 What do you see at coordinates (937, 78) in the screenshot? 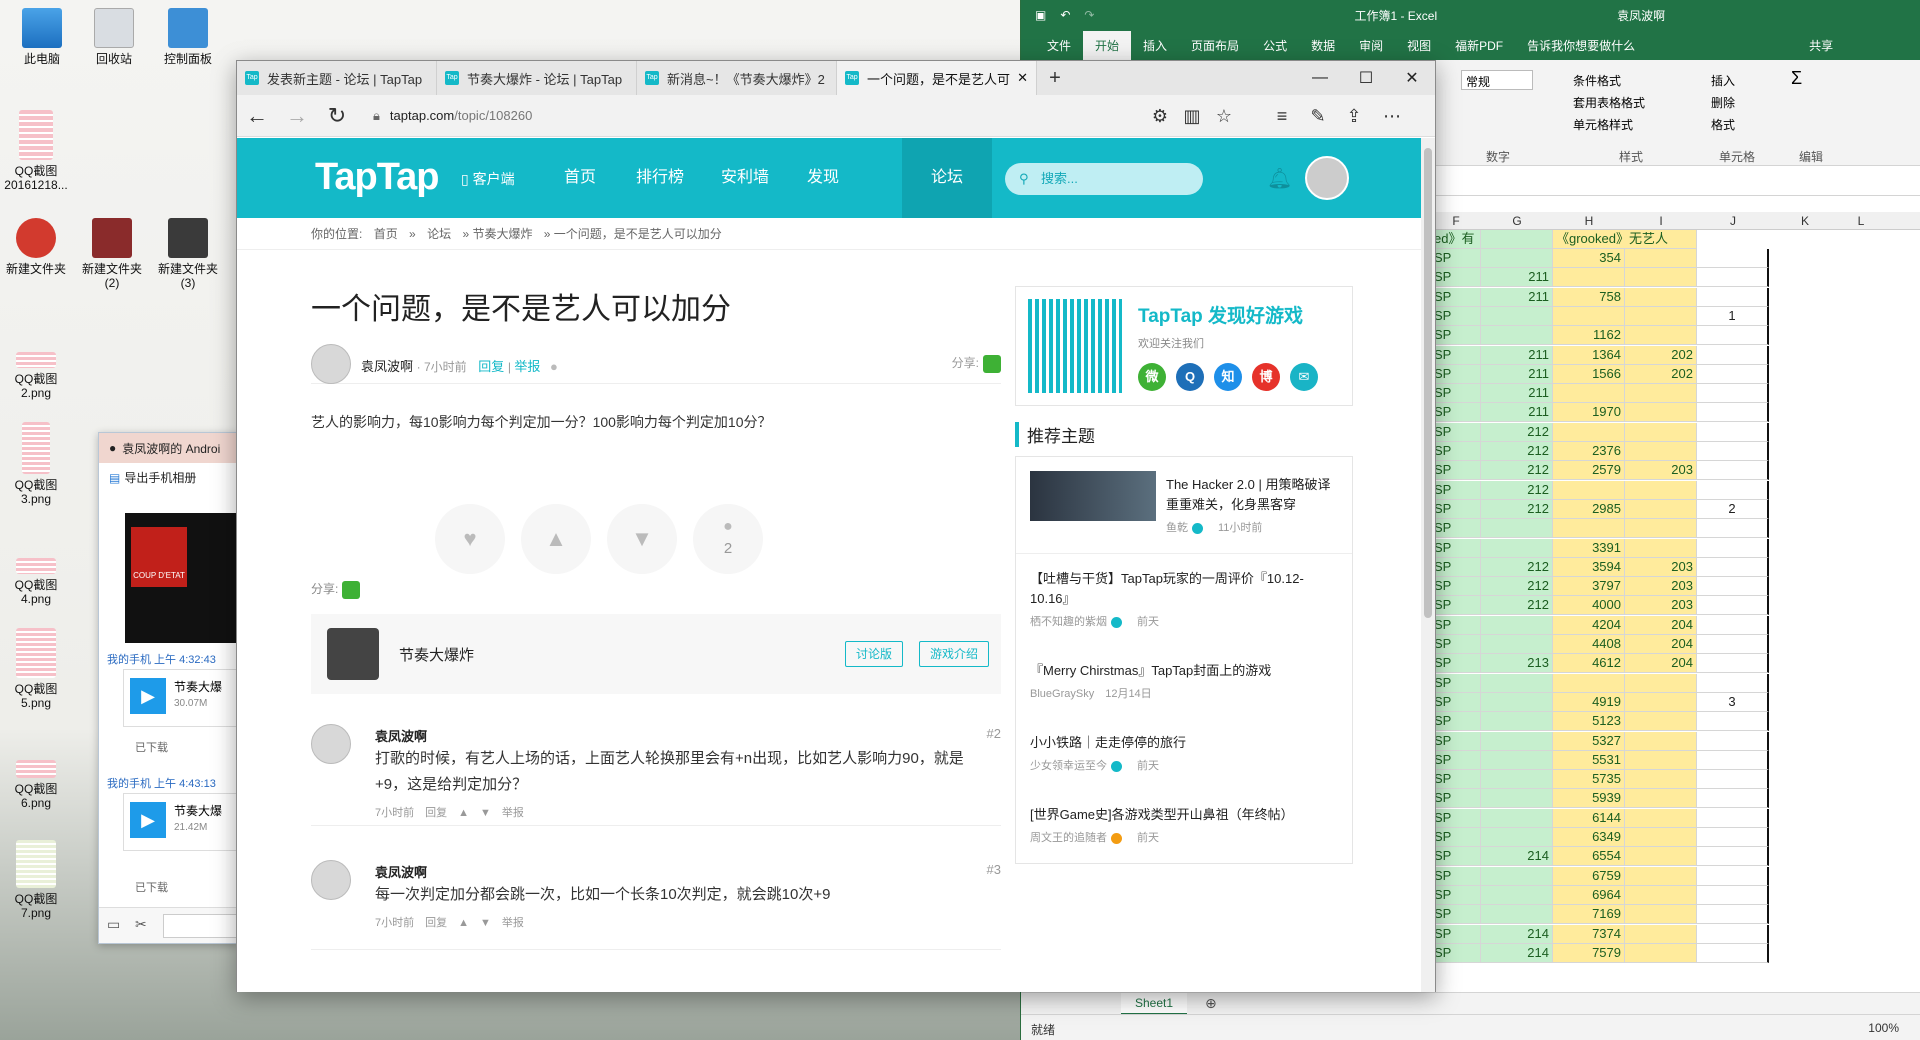
I see `browser-tab-active: Tap 一个问题，是不是艺人可 ✕` at bounding box center [937, 78].